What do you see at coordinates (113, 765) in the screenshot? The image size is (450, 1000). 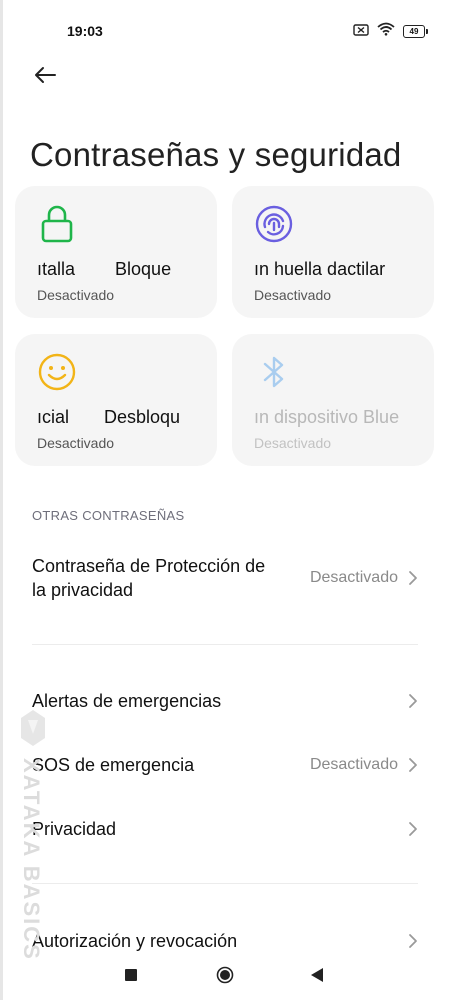 I see `row-label: SOS de emergencia` at bounding box center [113, 765].